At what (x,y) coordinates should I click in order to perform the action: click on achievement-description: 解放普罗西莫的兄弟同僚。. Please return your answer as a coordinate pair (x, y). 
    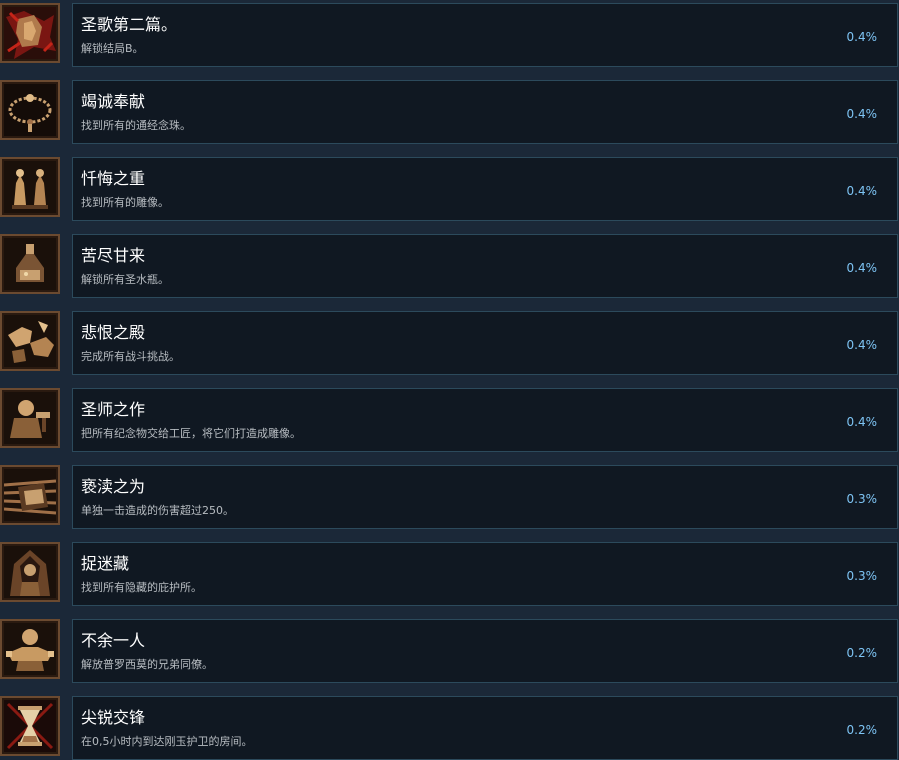
    Looking at the image, I should click on (147, 664).